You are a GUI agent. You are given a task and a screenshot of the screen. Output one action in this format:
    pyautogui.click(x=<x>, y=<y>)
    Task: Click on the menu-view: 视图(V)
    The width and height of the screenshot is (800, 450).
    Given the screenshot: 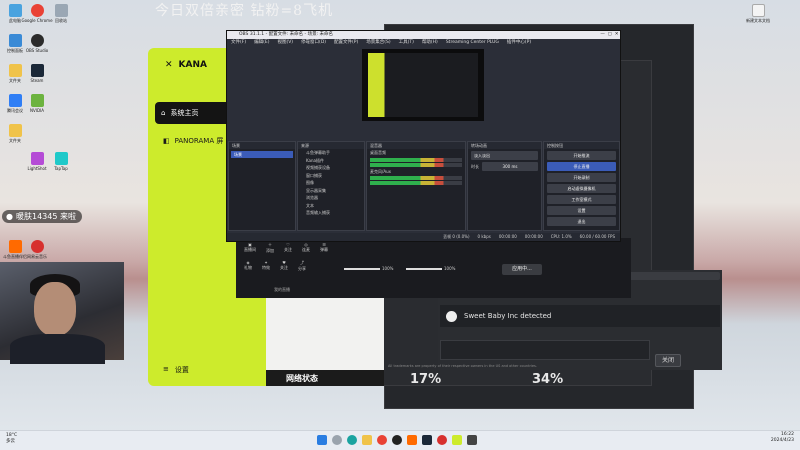 What is the action you would take?
    pyautogui.click(x=285, y=43)
    